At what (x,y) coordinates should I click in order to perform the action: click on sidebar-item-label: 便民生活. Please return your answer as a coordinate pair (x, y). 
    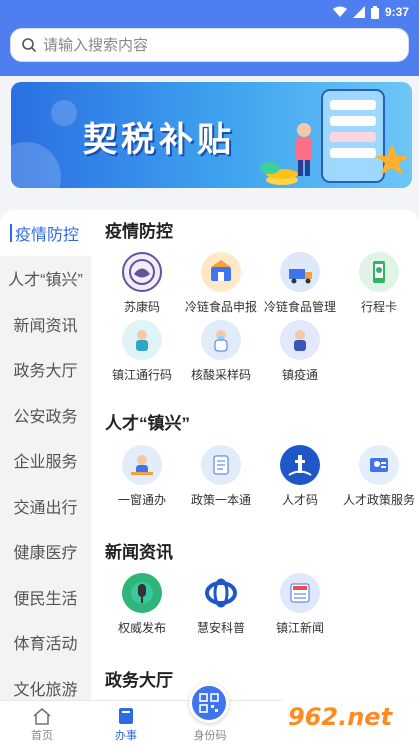
    Looking at the image, I should click on (45, 599).